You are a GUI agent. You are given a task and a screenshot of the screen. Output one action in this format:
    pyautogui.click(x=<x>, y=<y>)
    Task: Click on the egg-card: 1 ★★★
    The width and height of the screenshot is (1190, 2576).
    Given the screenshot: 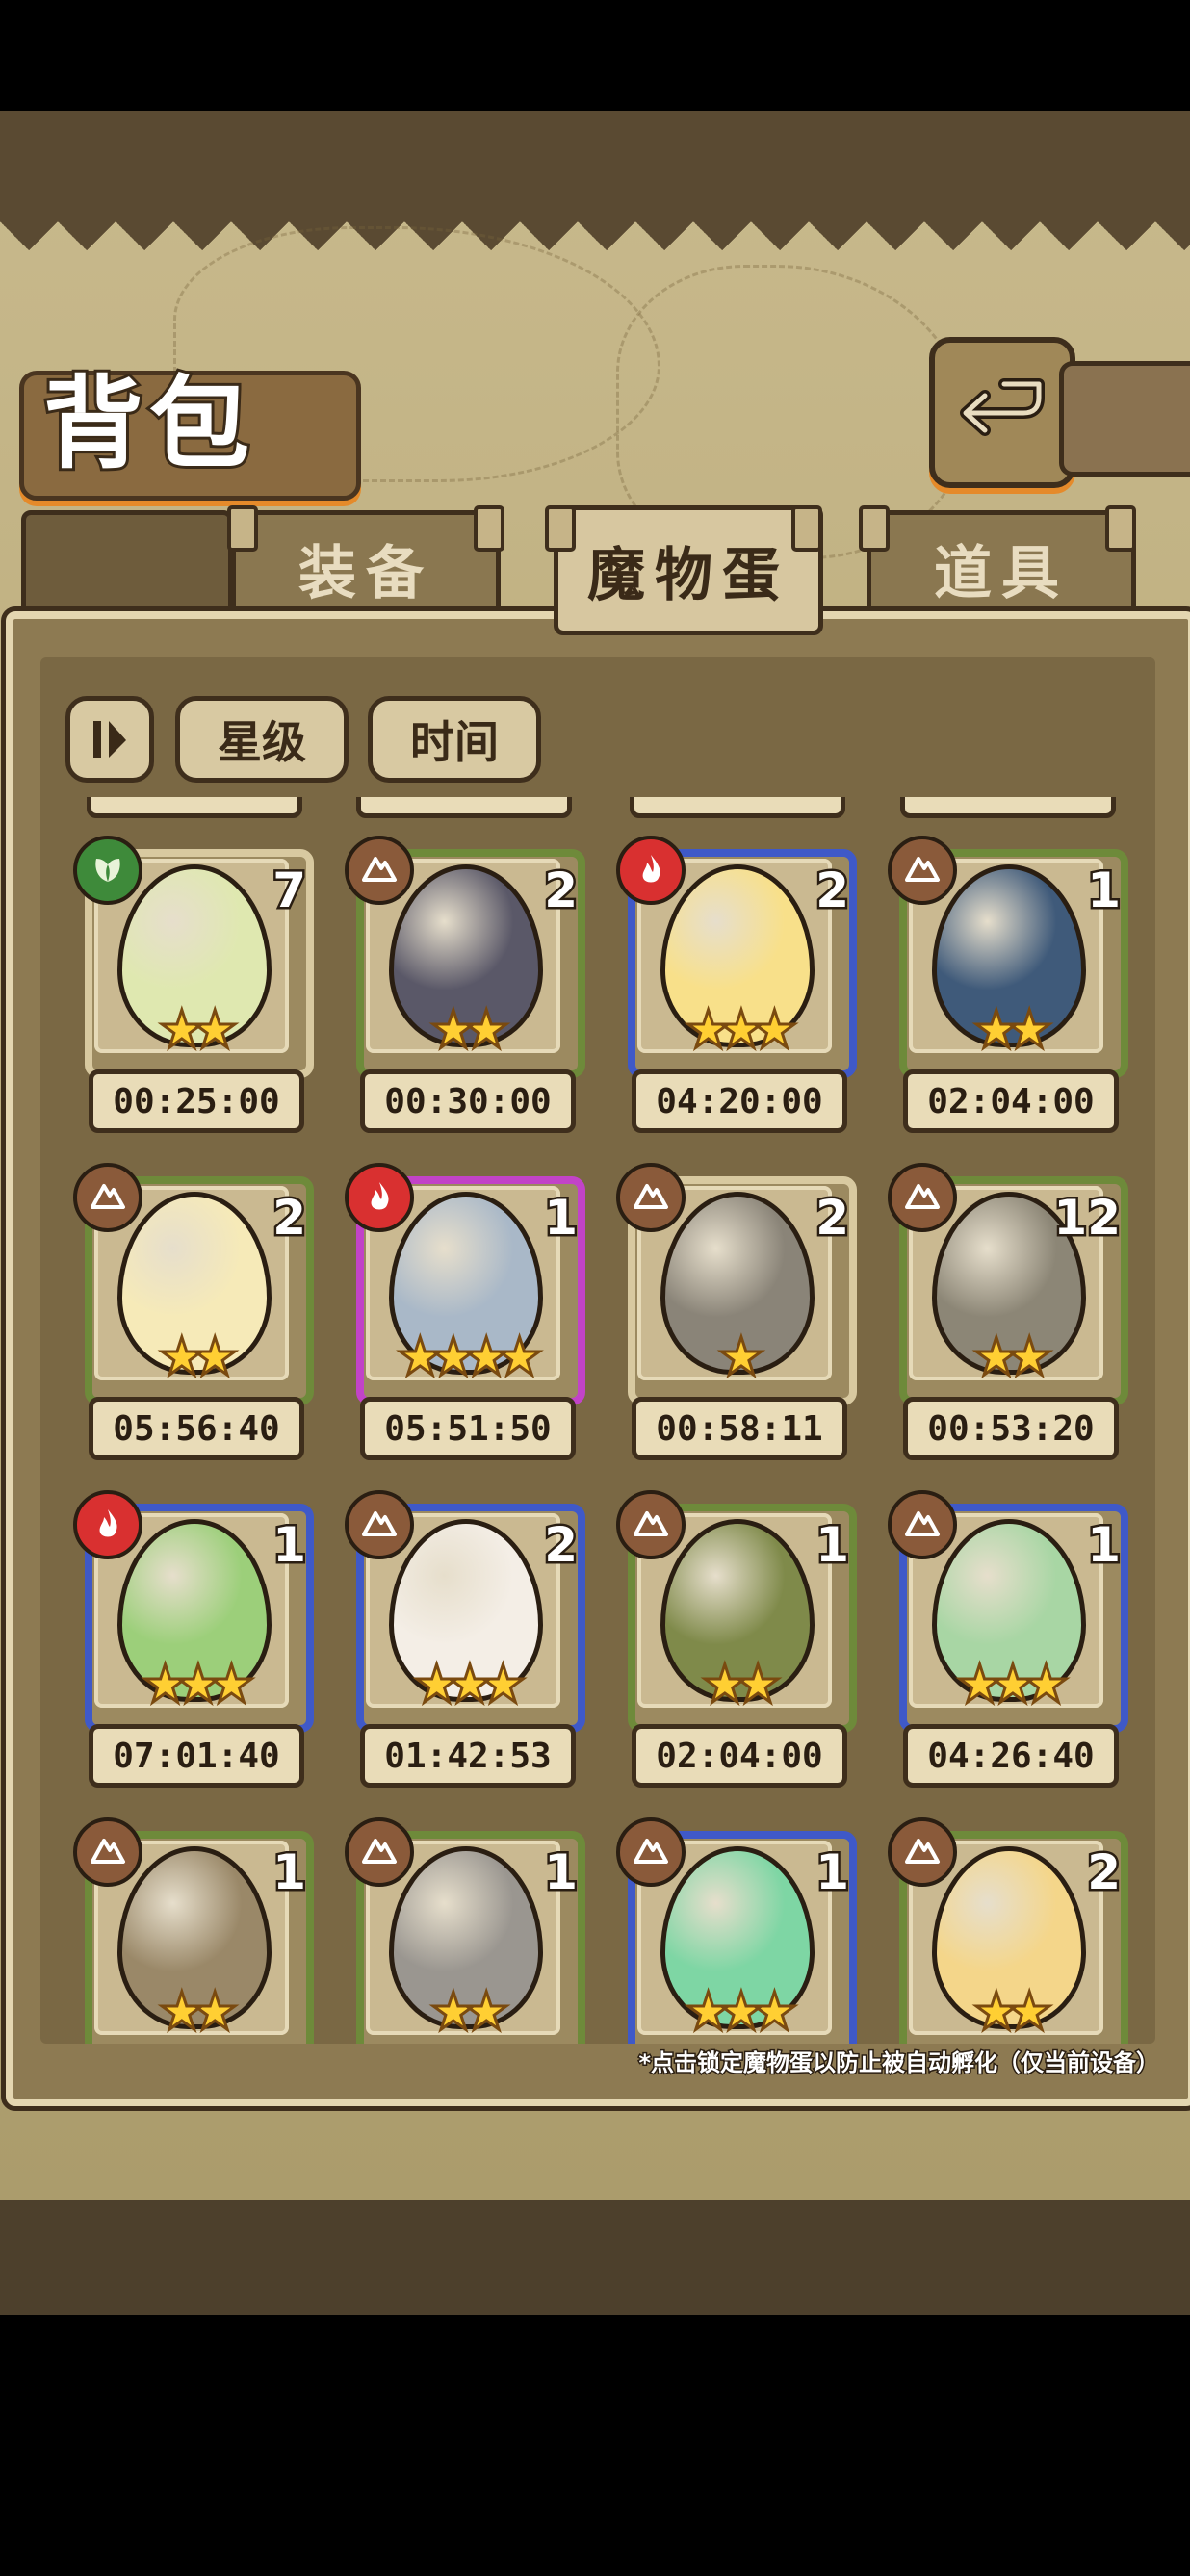 What is the action you would take?
    pyautogui.click(x=754, y=1931)
    